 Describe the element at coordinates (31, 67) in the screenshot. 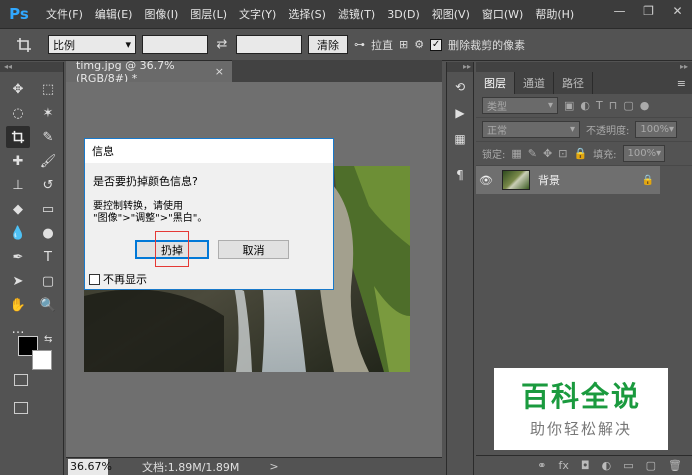

I see `collapse-icon: ◂◂` at that location.